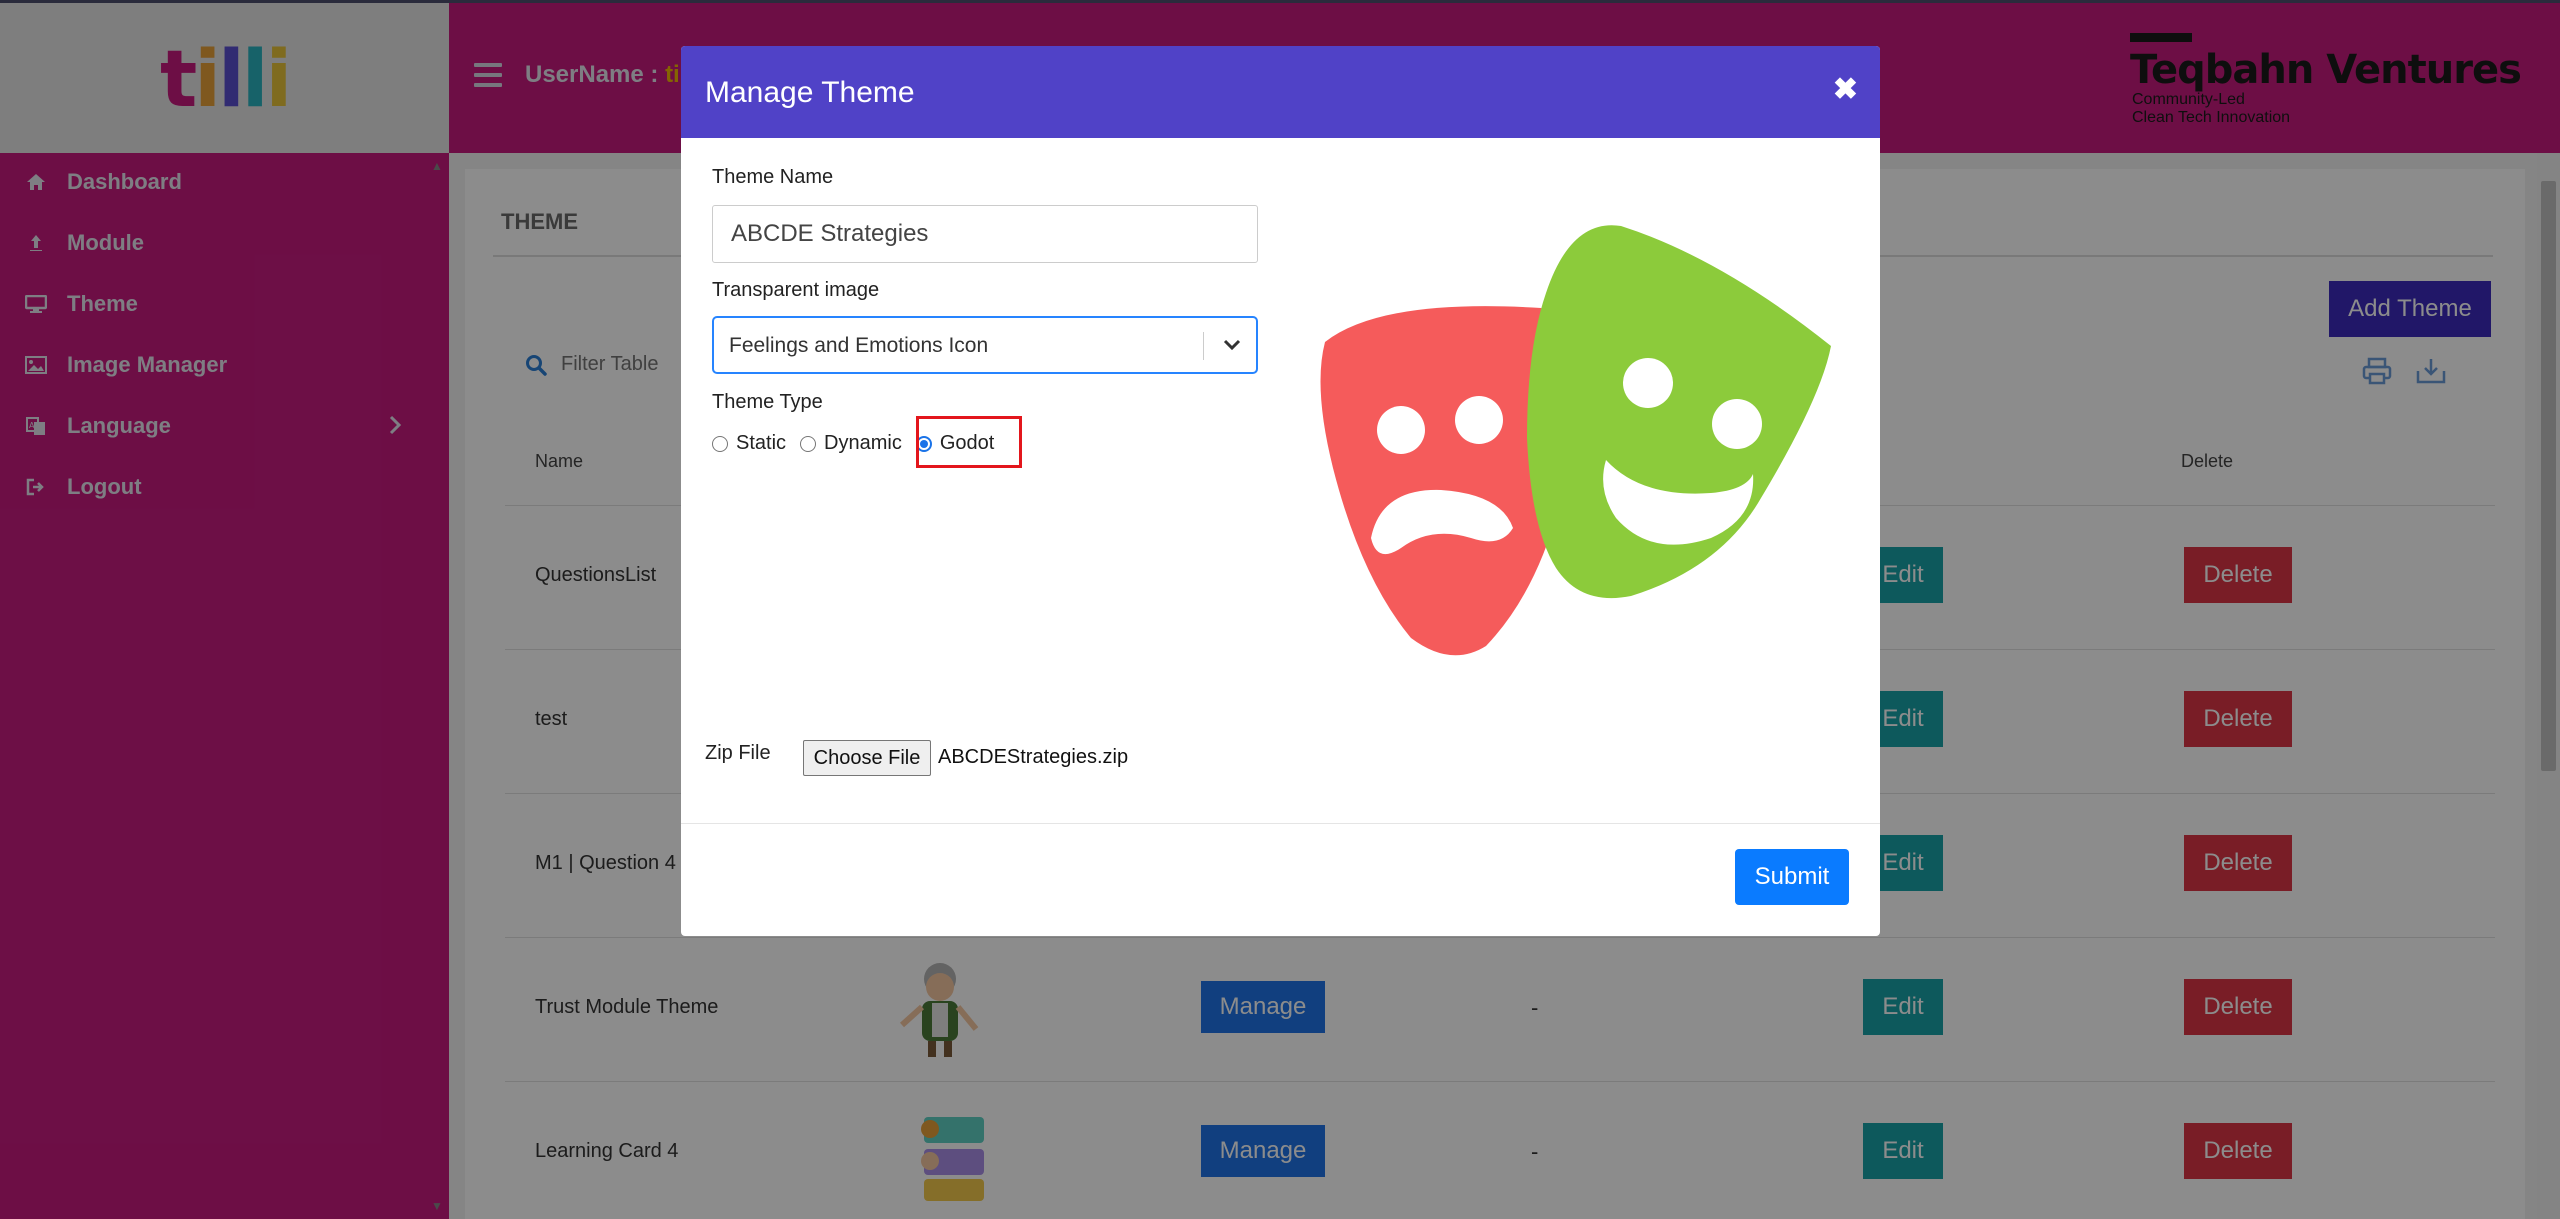  I want to click on theme-type-label: Theme Type, so click(767, 402).